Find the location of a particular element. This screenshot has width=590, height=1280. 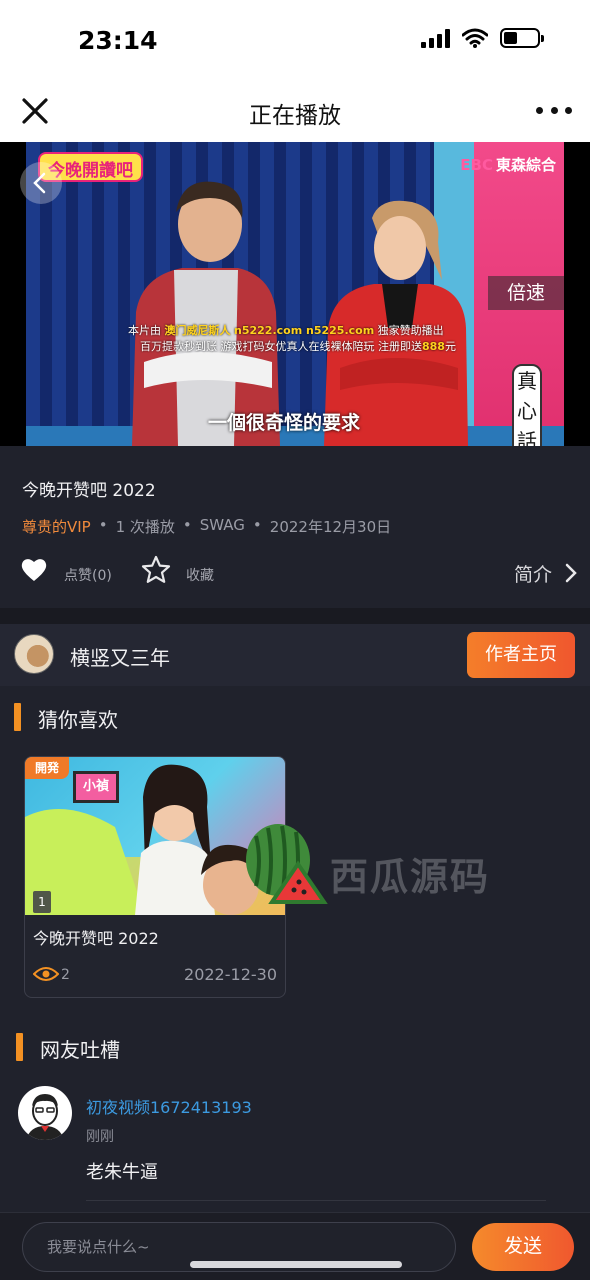

episode-badge: 1 is located at coordinates (42, 902).